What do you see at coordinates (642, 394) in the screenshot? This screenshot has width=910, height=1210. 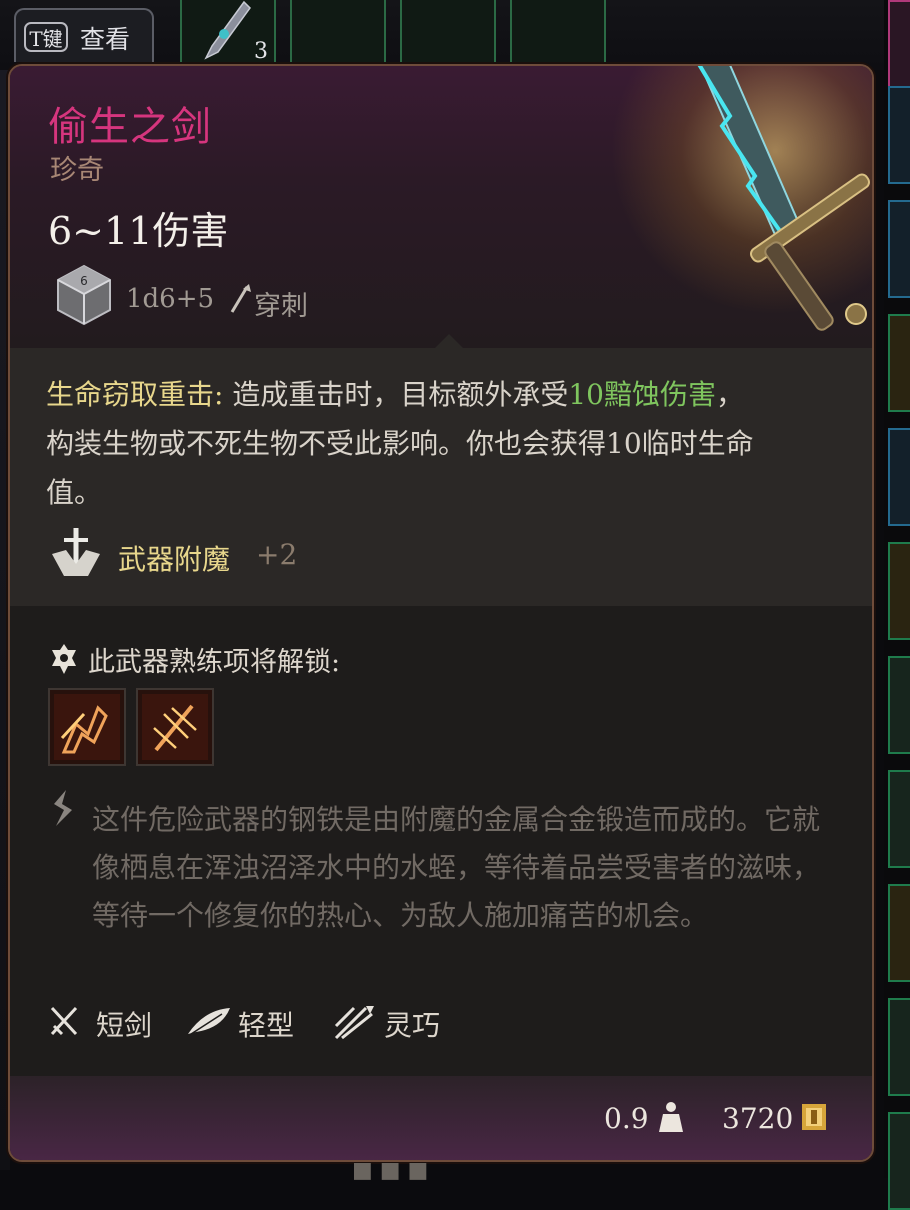 I see `passive-damage-highlight: 10黯蚀伤害` at bounding box center [642, 394].